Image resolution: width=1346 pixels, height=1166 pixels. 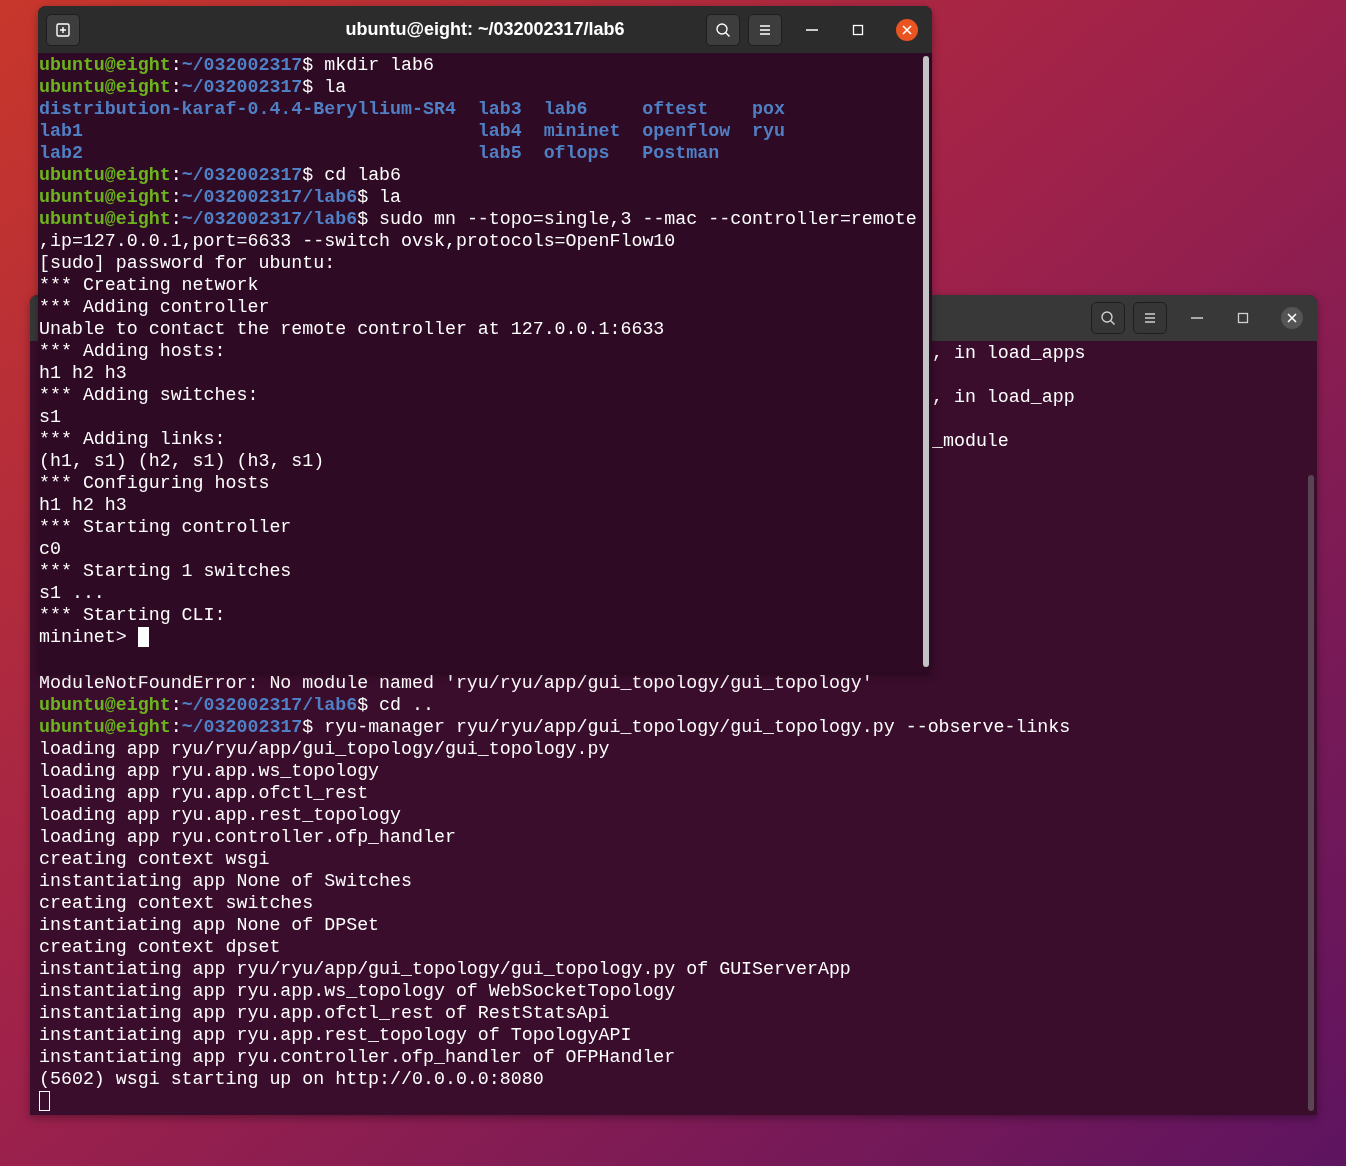 What do you see at coordinates (456, 683) in the screenshot?
I see `terminal-line: ModuleNotFoundError: No module named 'ryu/ryu/app/gui_topology/gui_topology'` at bounding box center [456, 683].